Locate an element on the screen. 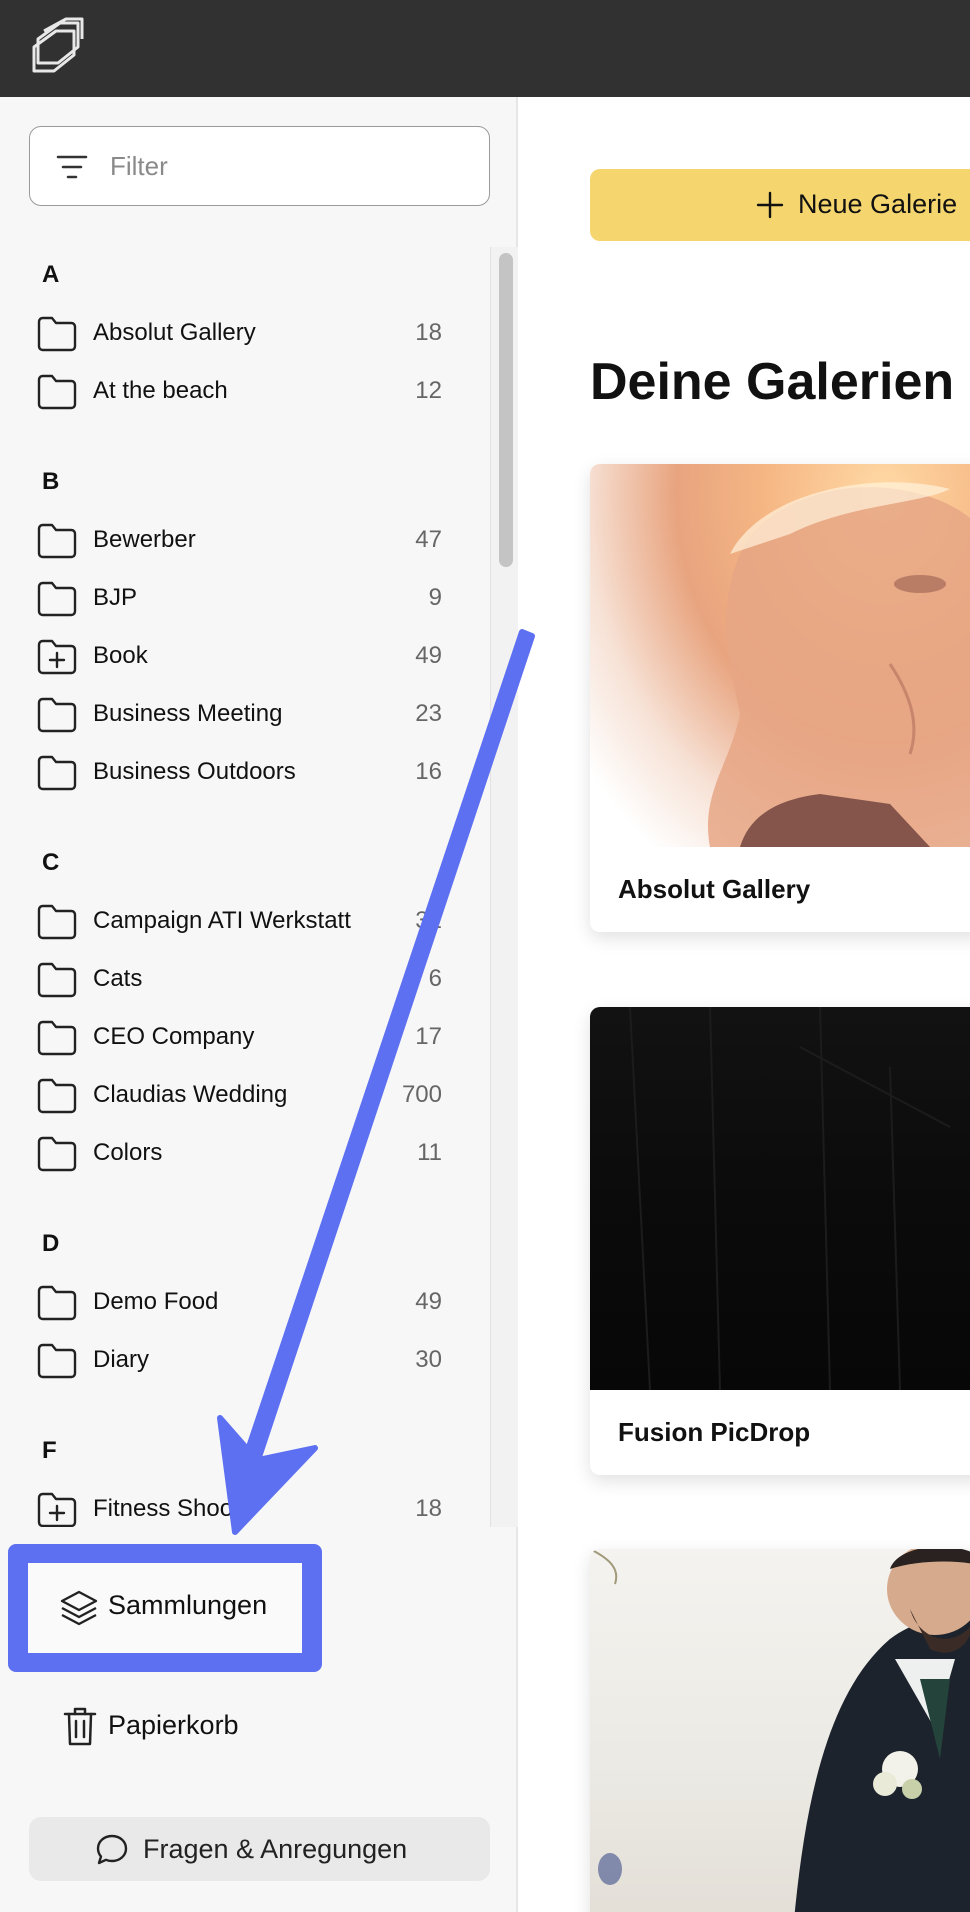 This screenshot has height=1912, width=970. folder-item: CEO Company 17 is located at coordinates (245, 1038).